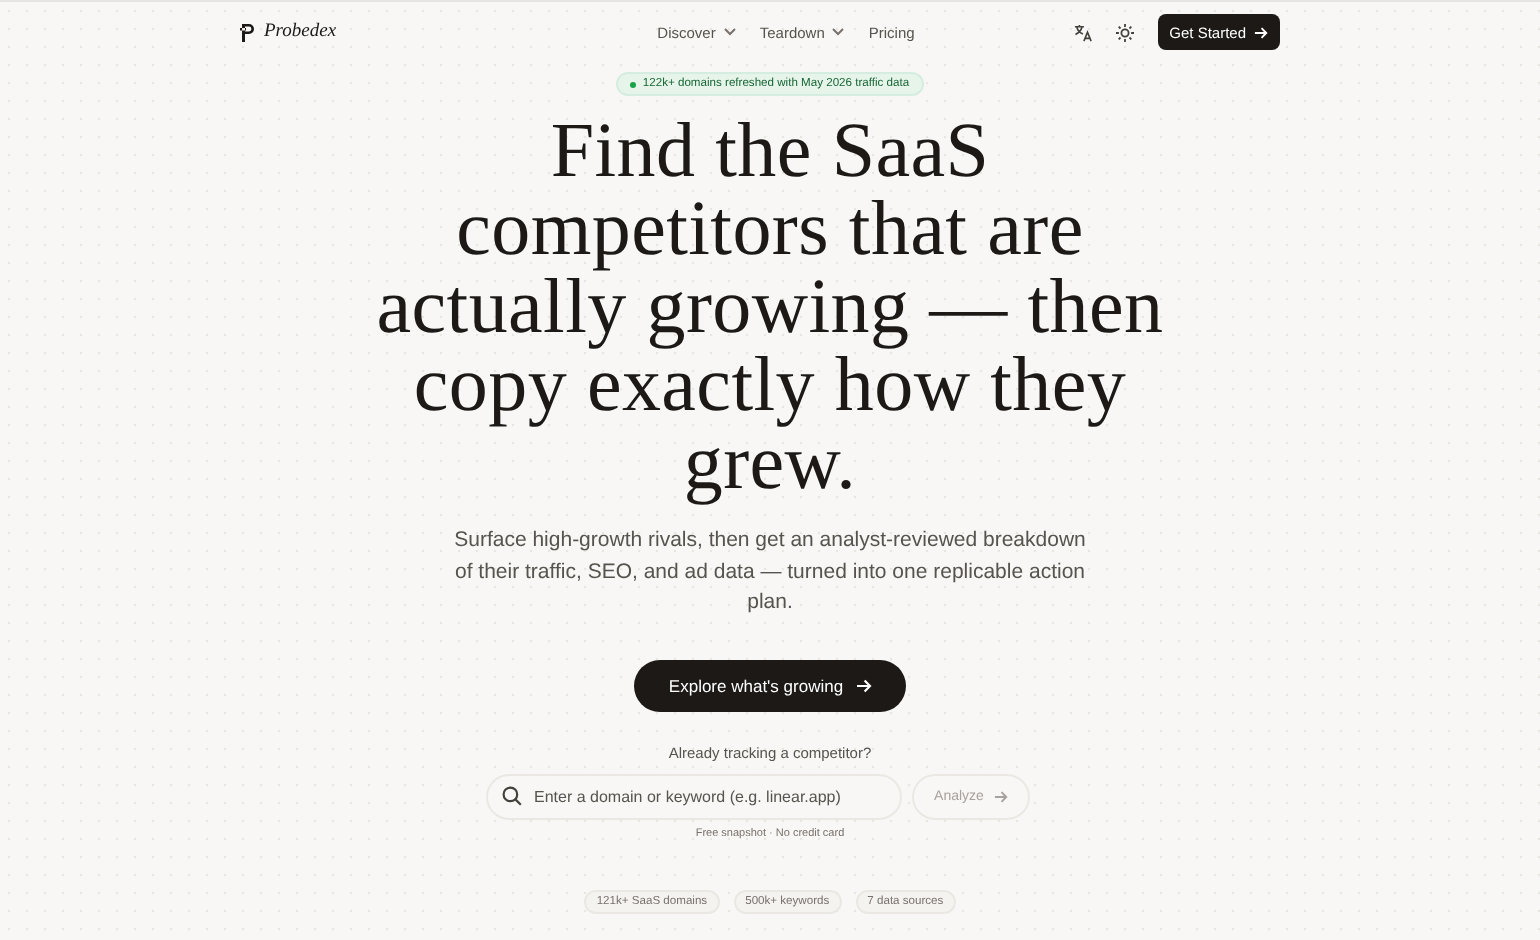 The image size is (1540, 940). I want to click on translate-icon, so click(1082, 32).